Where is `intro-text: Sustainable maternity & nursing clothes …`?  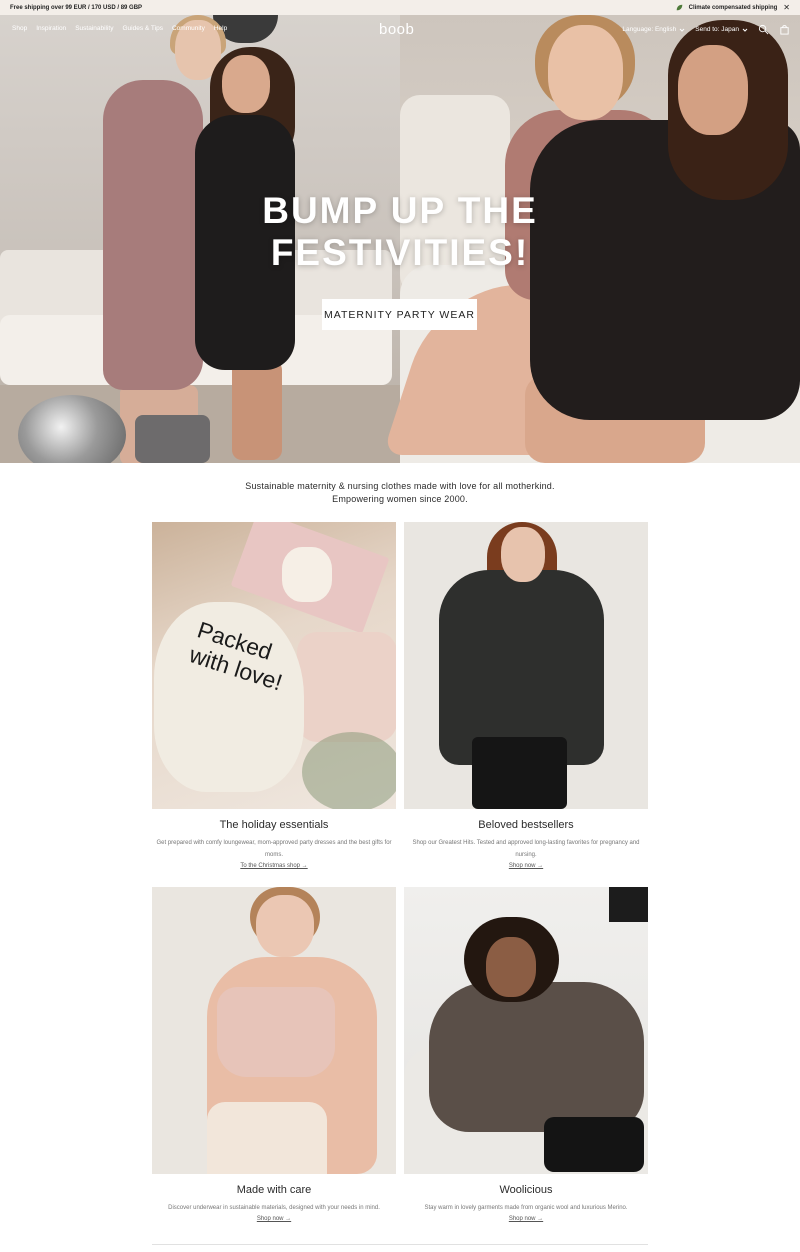
intro-text: Sustainable maternity & nursing clothes … is located at coordinates (400, 493).